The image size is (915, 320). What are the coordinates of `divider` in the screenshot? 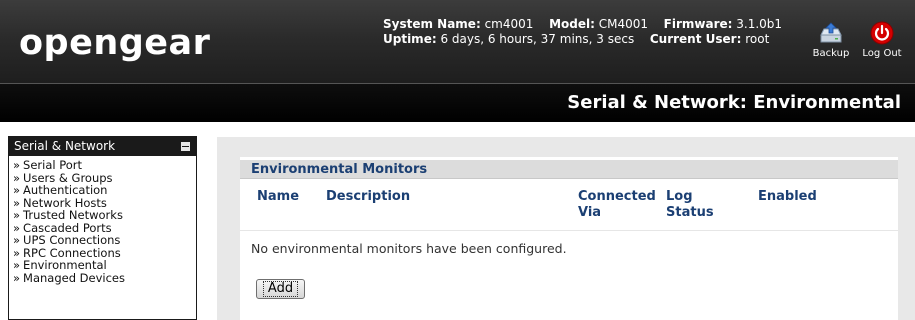 It's located at (569, 230).